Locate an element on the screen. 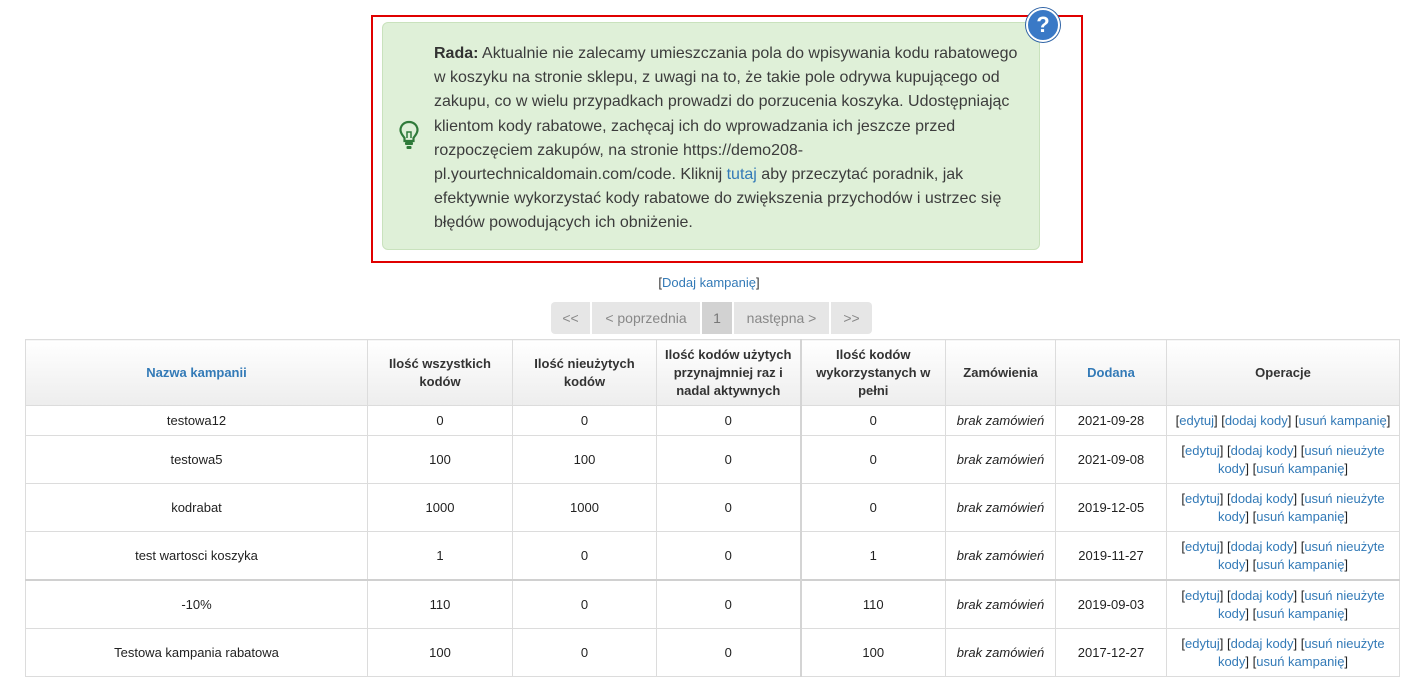  all-codes-count: 1000 is located at coordinates (440, 507).